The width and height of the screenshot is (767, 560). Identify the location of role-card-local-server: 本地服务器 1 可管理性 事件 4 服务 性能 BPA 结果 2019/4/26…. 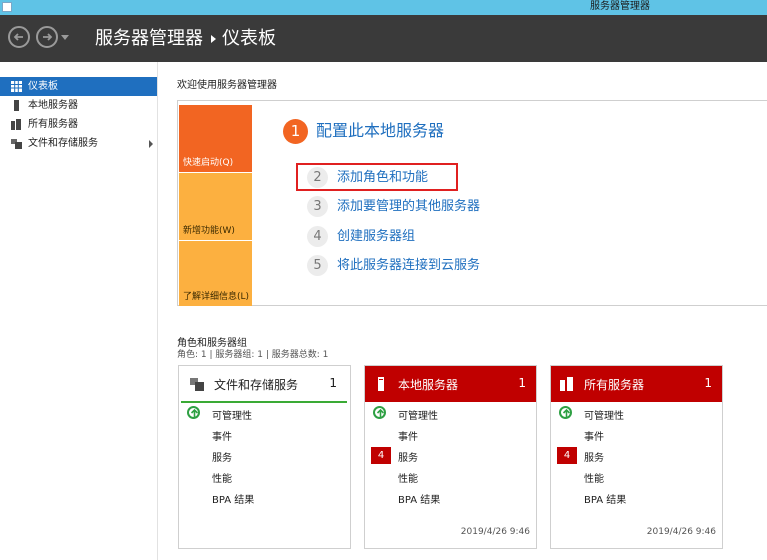
(450, 457).